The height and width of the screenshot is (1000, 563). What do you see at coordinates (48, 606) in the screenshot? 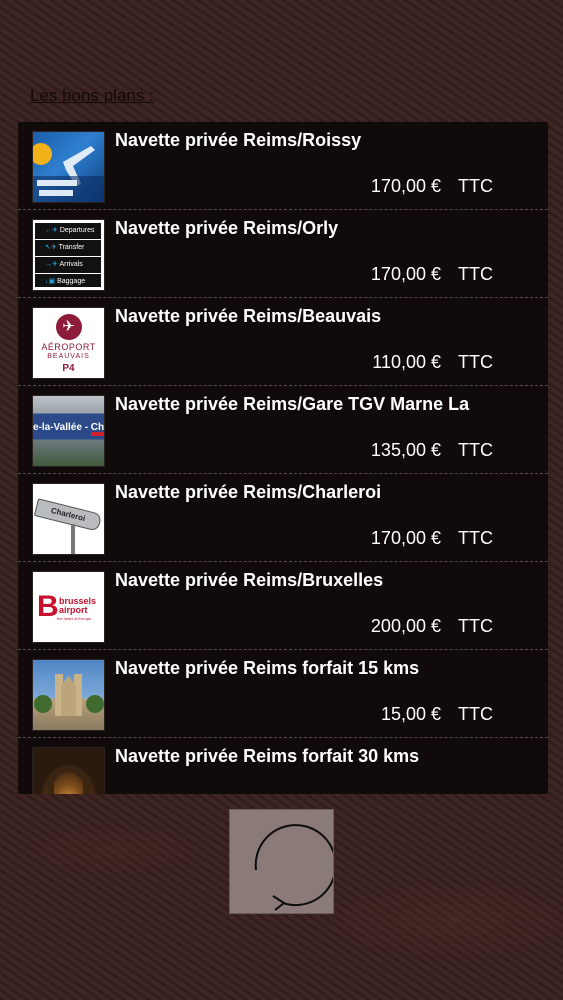
I see `brussels-b-icon: B` at bounding box center [48, 606].